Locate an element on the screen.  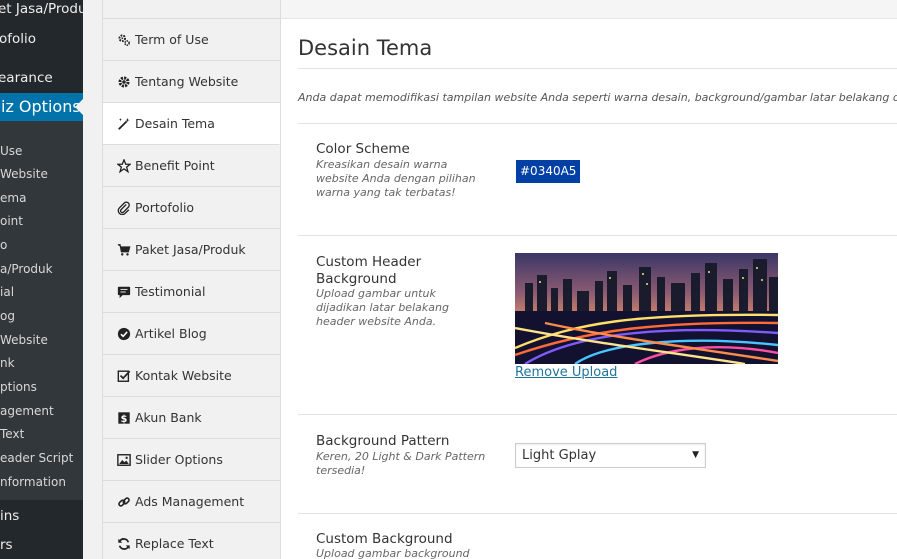
content-gutter is located at coordinates (92, 279).